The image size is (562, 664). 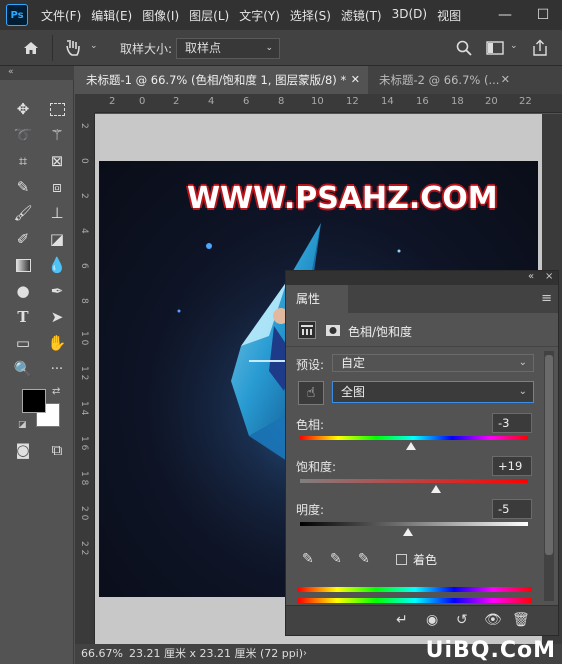 What do you see at coordinates (75, 48) in the screenshot?
I see `color-sampler-tool-icon` at bounding box center [75, 48].